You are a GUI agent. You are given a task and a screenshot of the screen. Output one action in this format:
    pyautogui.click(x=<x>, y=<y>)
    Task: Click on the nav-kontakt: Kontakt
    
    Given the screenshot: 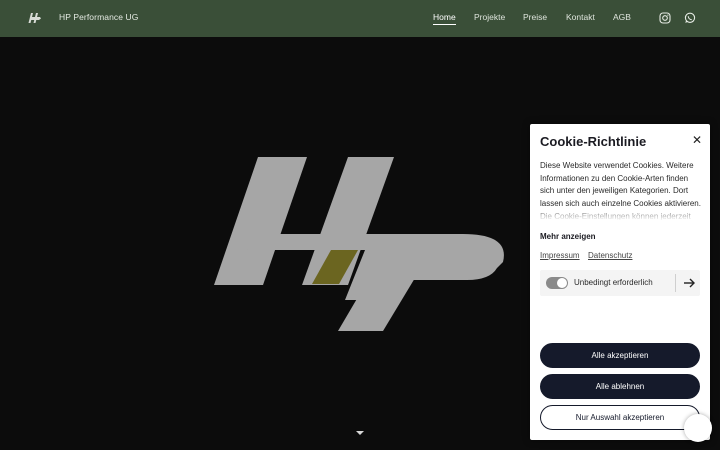 What is the action you would take?
    pyautogui.click(x=580, y=17)
    